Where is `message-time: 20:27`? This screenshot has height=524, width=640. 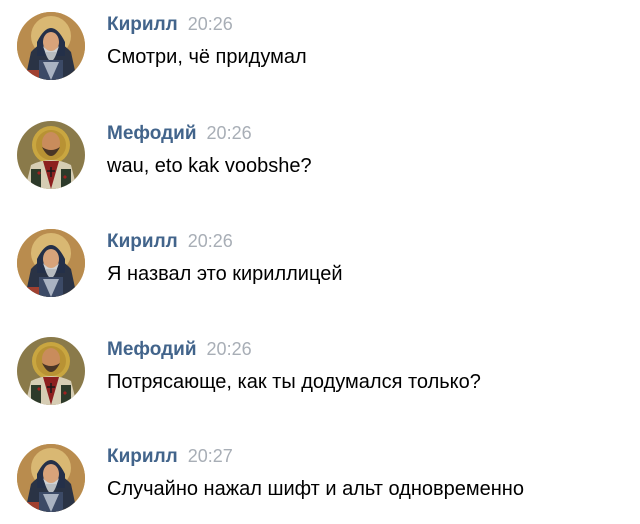 message-time: 20:27 is located at coordinates (210, 456).